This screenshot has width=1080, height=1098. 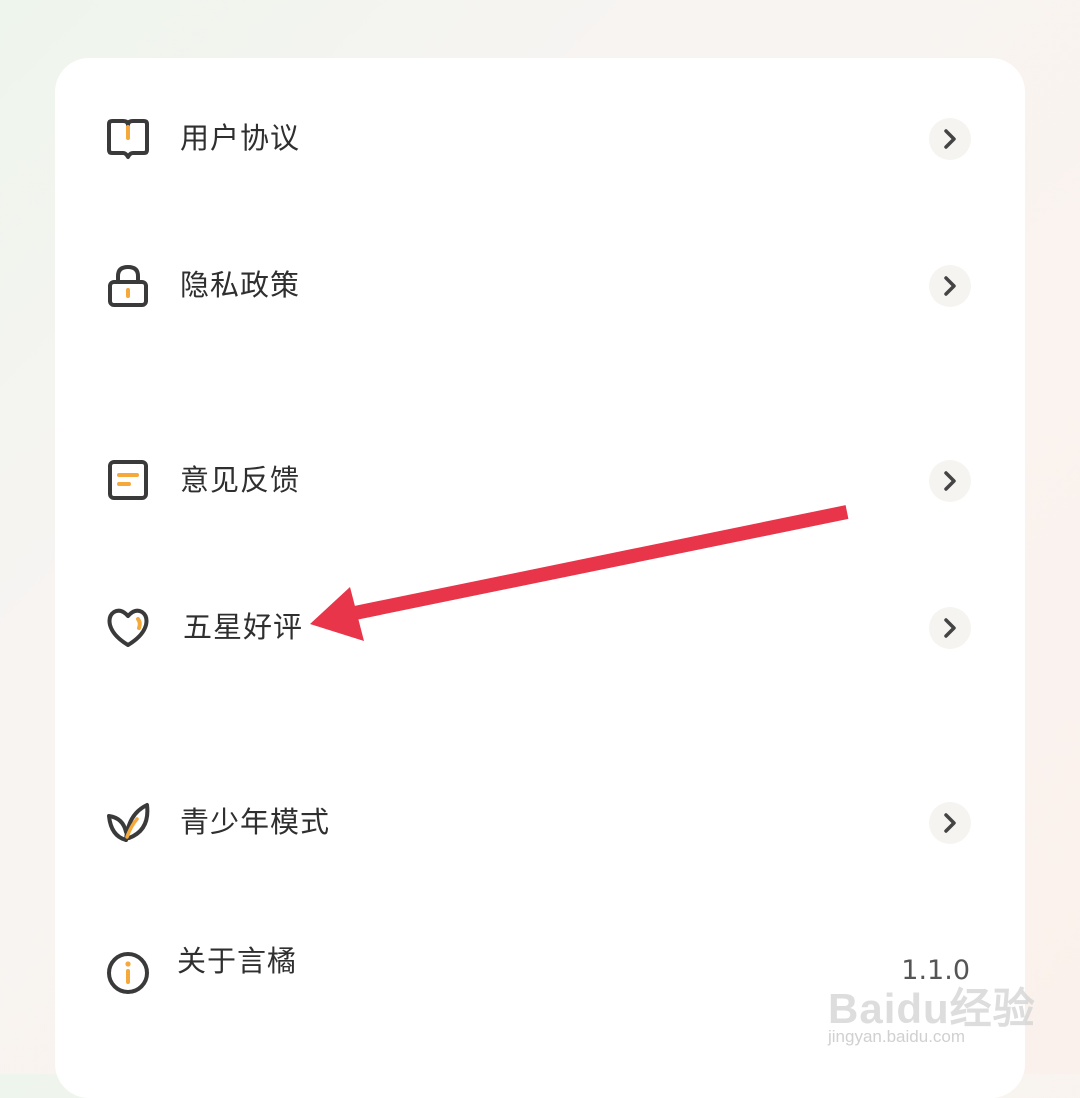 What do you see at coordinates (540, 139) in the screenshot?
I see `menu-item-user-agreement: 用户协议` at bounding box center [540, 139].